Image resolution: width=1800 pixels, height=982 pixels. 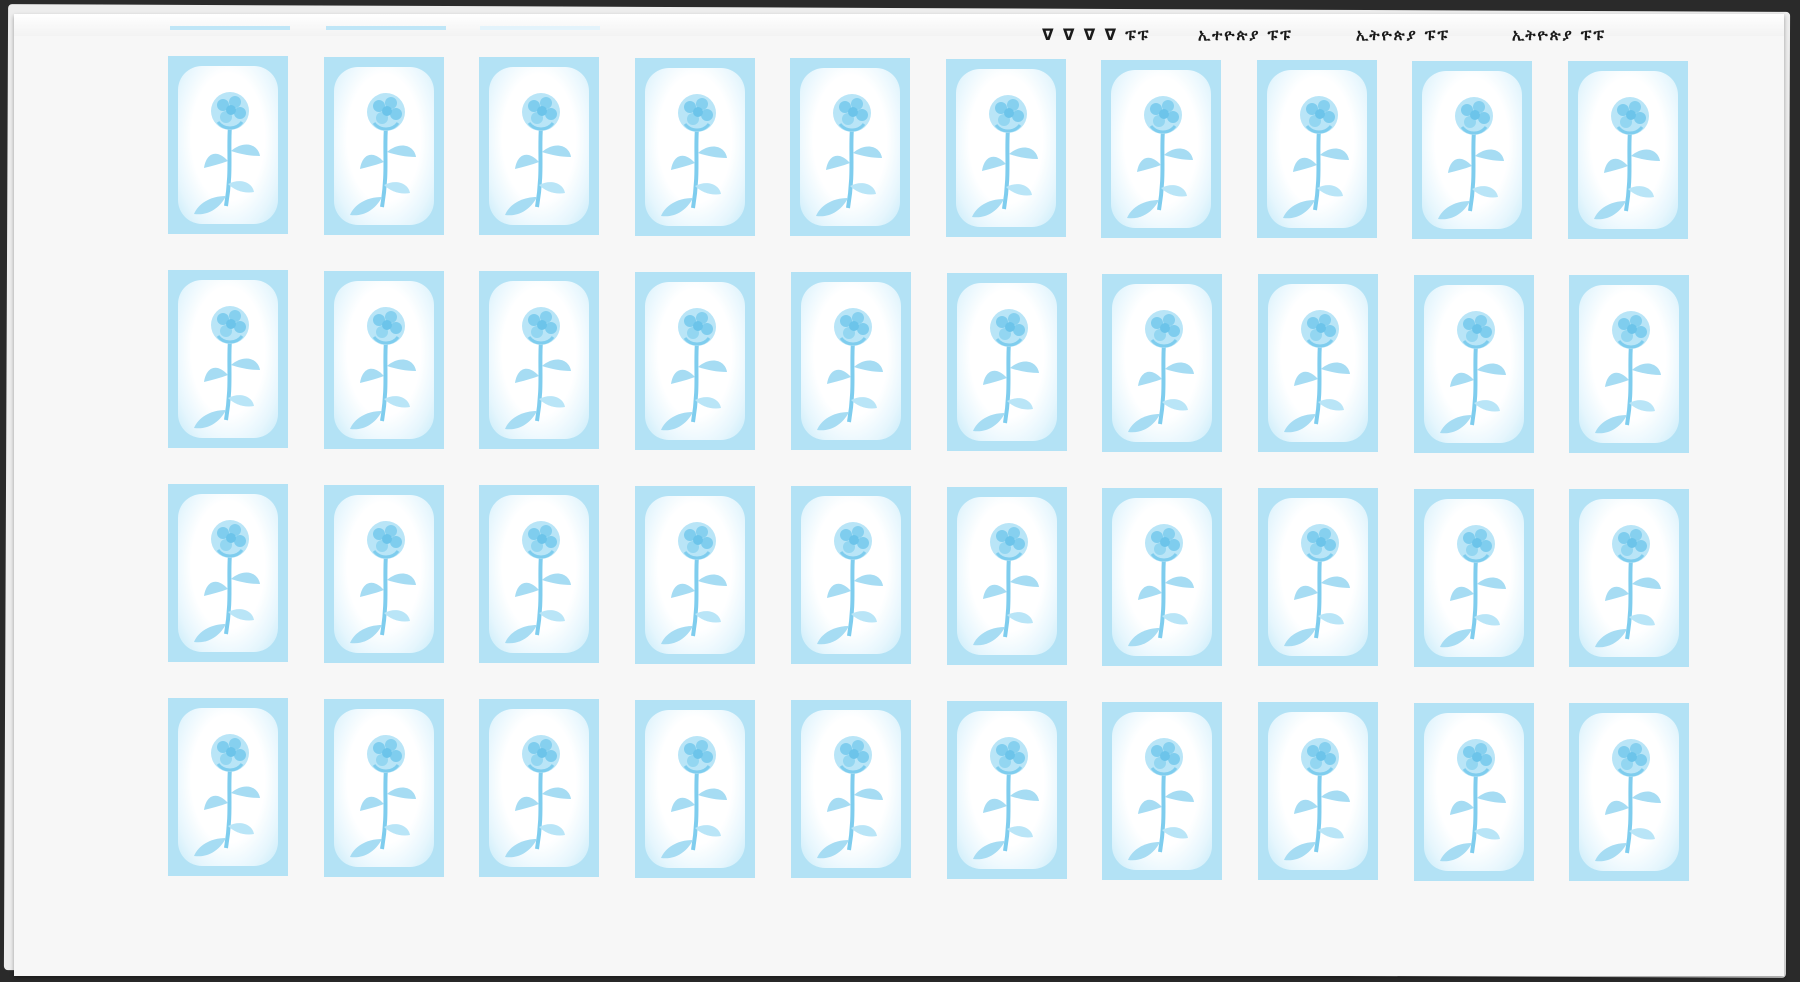 What do you see at coordinates (1096, 35) in the screenshot?
I see `header-label: ᐁ ᐁ ᐁ ᐁ ፑፑ` at bounding box center [1096, 35].